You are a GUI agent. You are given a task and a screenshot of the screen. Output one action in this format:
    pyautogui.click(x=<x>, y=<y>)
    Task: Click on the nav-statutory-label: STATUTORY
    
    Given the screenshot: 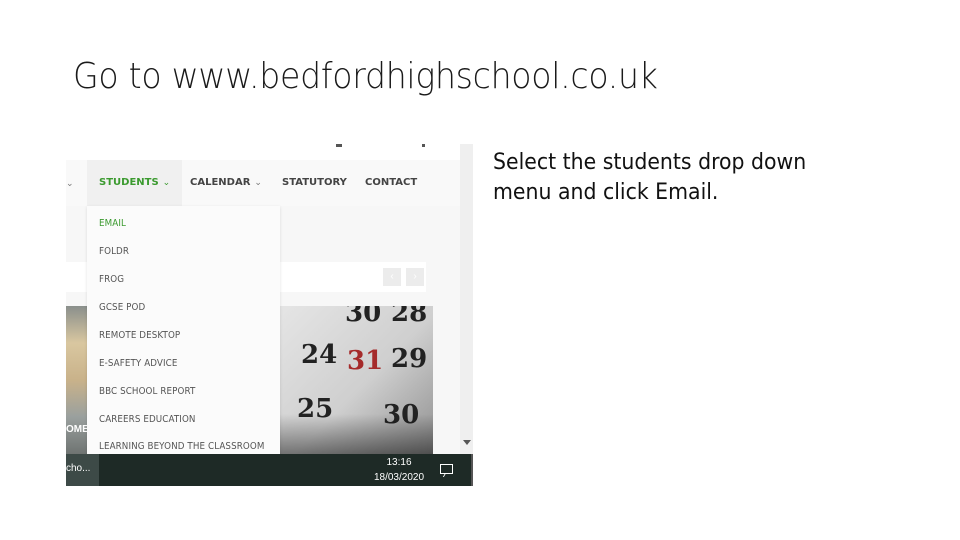 What is the action you would take?
    pyautogui.click(x=314, y=182)
    